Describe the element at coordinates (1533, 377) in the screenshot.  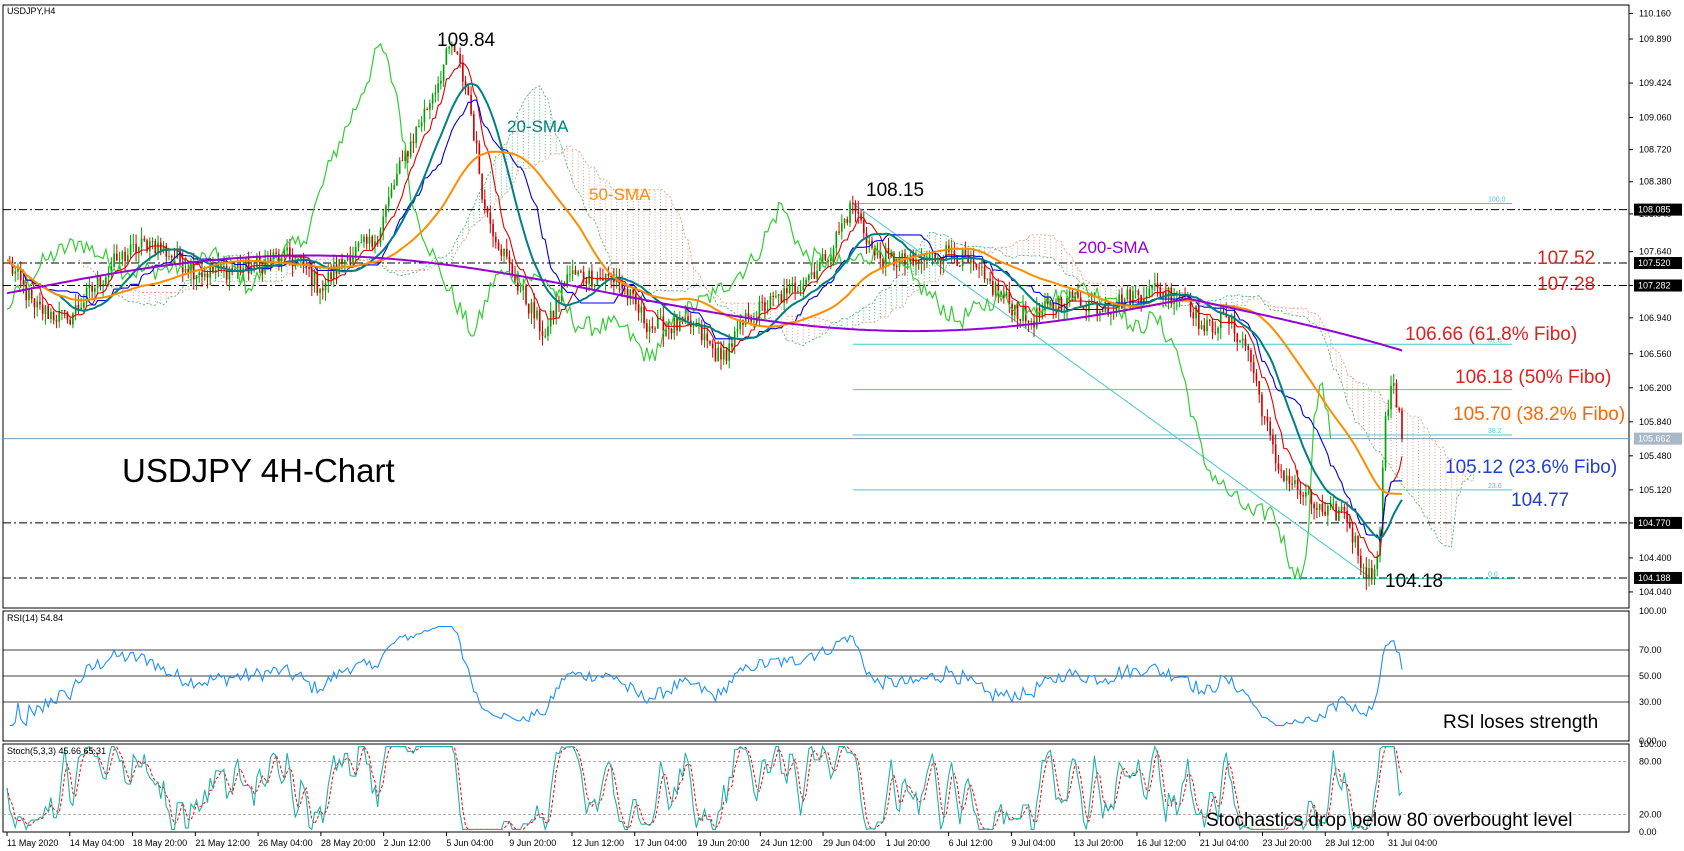
I see `label-fibo-50: 106.18 (50% Fibo)` at that location.